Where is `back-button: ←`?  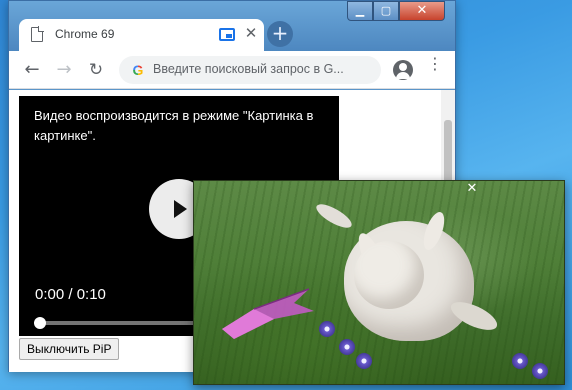 back-button: ← is located at coordinates (32, 70).